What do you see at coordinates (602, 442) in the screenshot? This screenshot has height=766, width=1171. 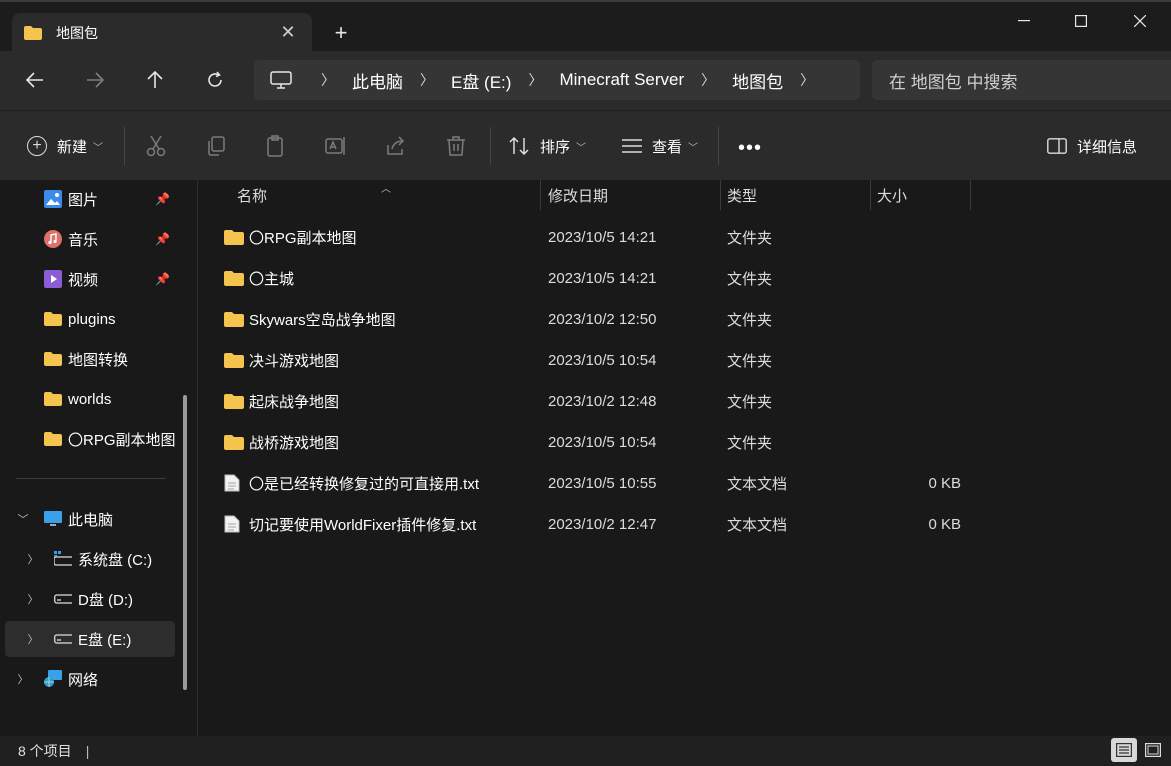 I see `file-modified: 2023/10/5 10:54` at bounding box center [602, 442].